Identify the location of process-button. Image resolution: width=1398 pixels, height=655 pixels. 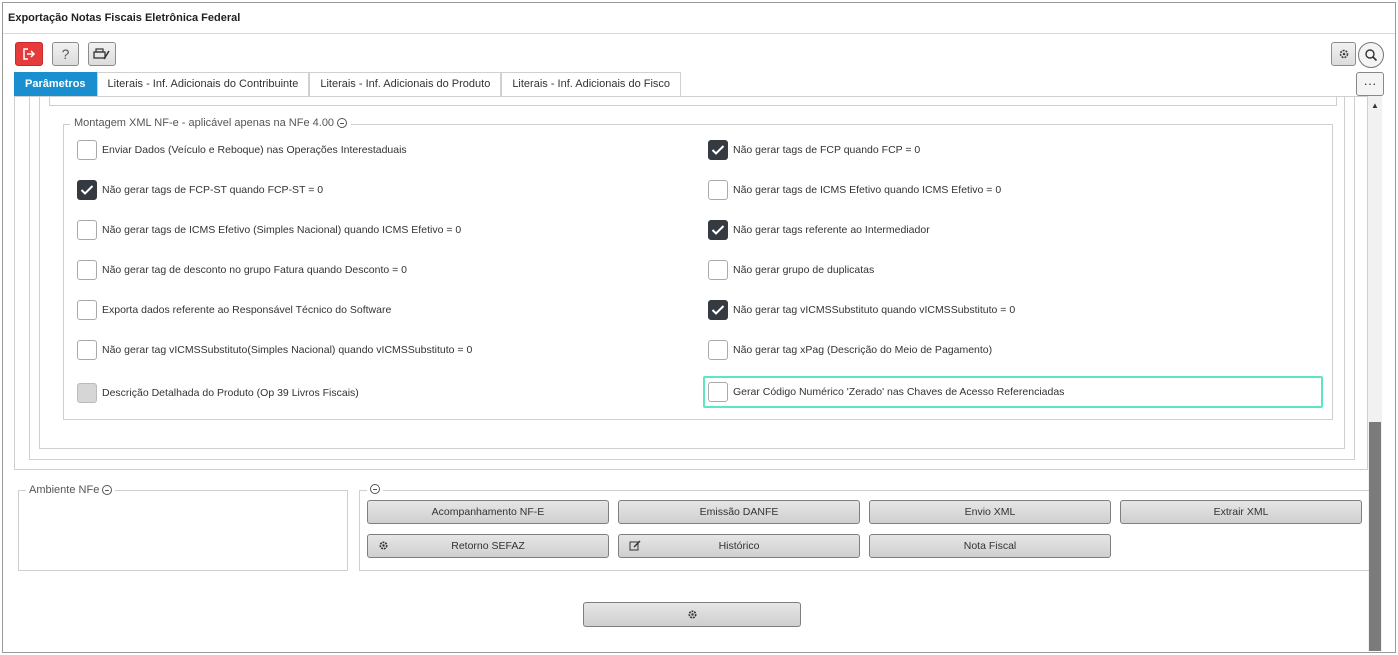
(692, 614).